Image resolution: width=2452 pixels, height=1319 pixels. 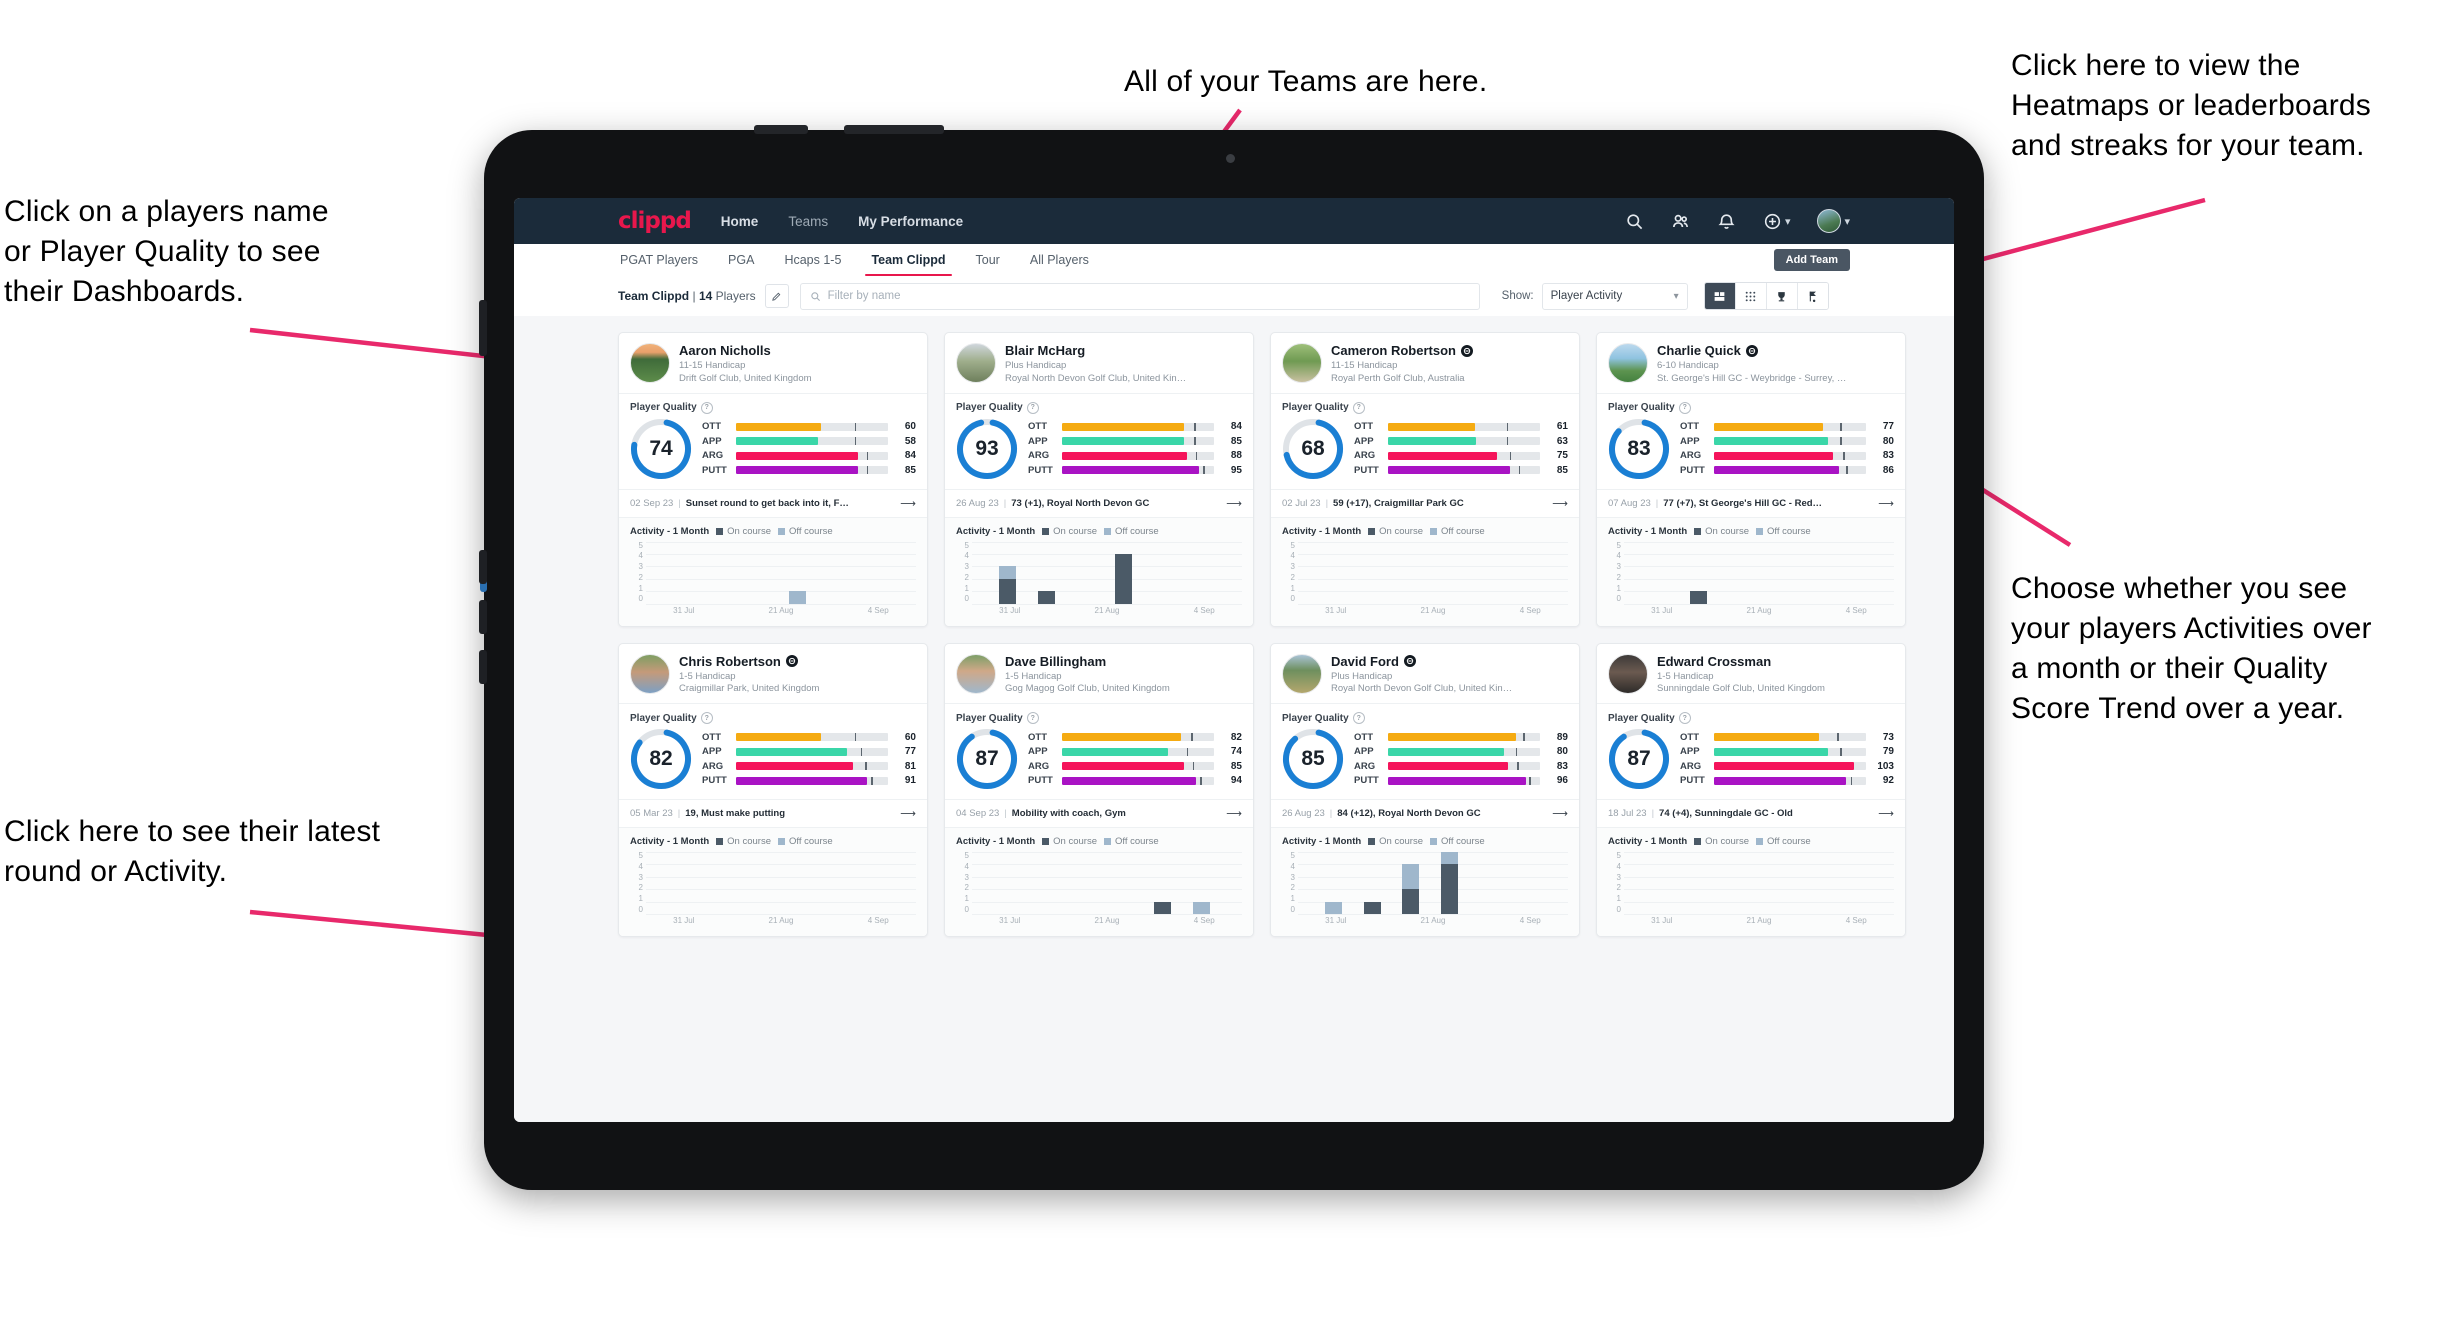 I want to click on activity-bar, so click(x=1124, y=578).